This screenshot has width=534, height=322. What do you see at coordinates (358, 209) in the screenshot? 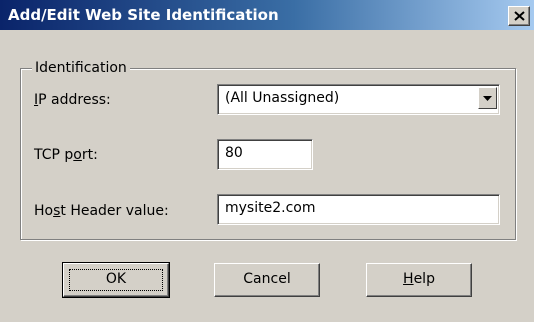
I see `host-header-input: mysite2.com` at bounding box center [358, 209].